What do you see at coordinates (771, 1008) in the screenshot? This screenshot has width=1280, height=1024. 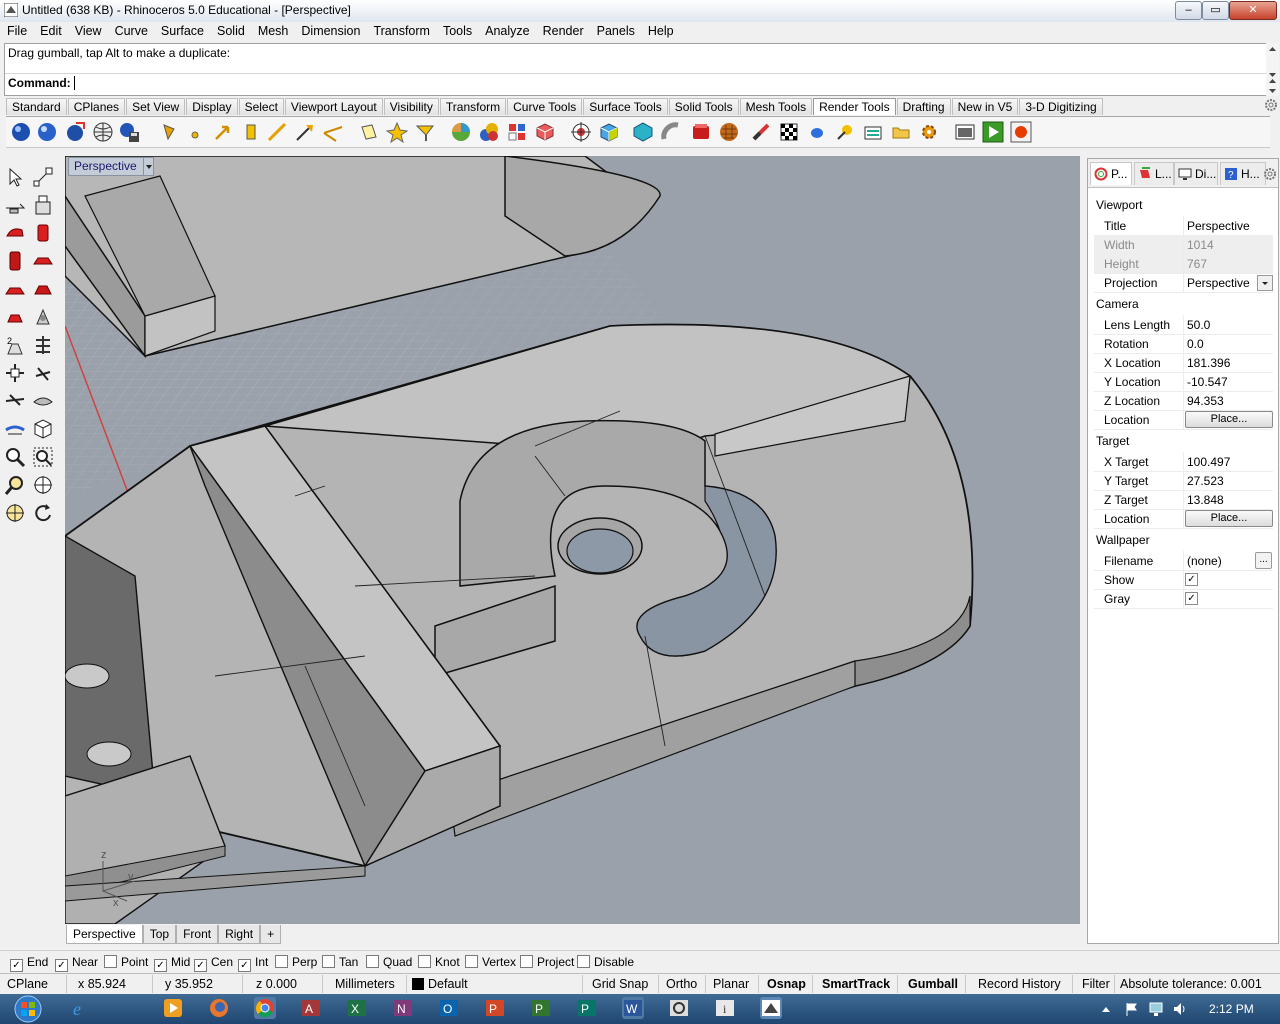 I see `rhino-taskbar-icon` at bounding box center [771, 1008].